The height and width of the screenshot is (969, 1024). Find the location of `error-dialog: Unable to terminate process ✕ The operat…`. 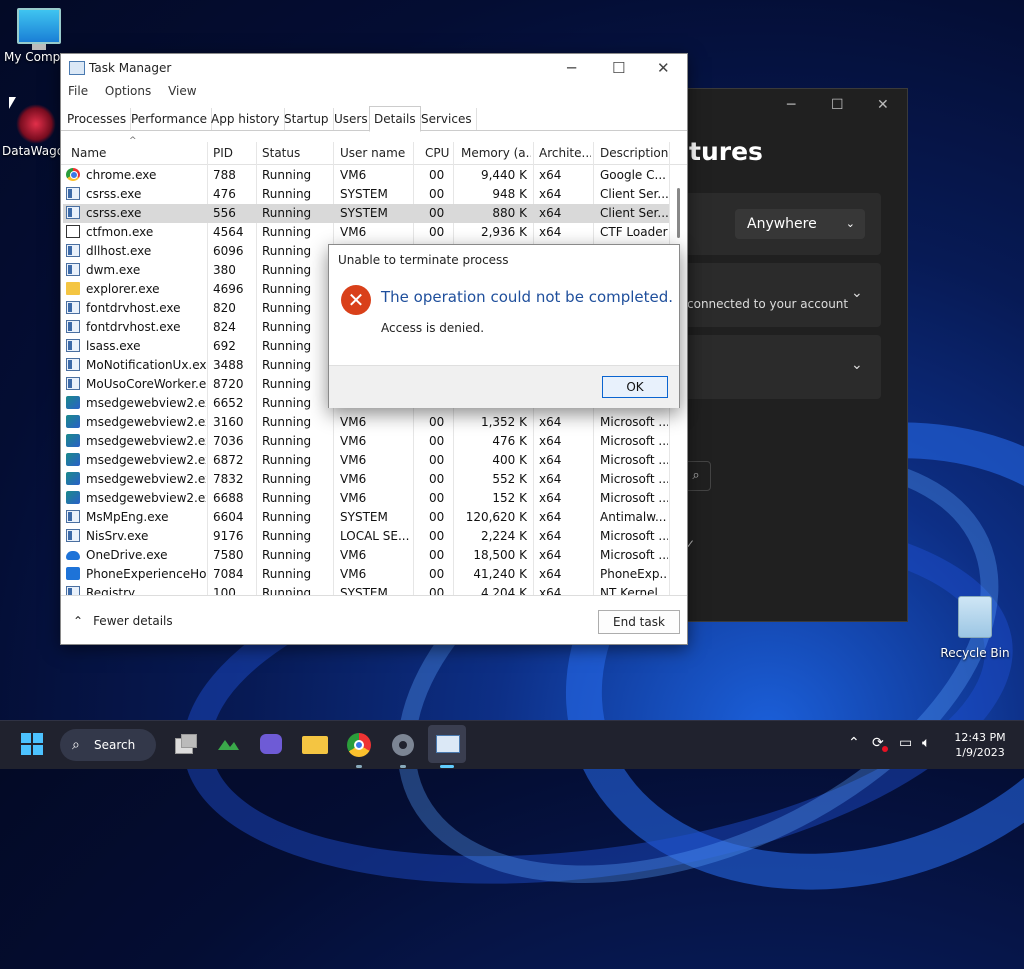

error-dialog: Unable to terminate process ✕ The operat… is located at coordinates (504, 326).